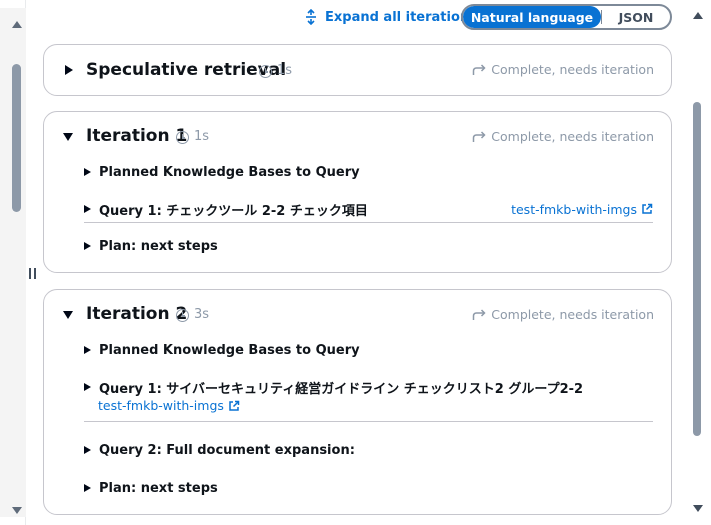 The width and height of the screenshot is (711, 525). What do you see at coordinates (137, 314) in the screenshot?
I see `card-title: Iteration 2` at bounding box center [137, 314].